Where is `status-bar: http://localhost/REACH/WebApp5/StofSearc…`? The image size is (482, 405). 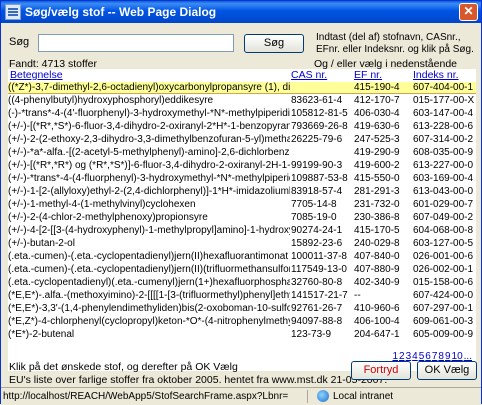
status-bar: http://localhost/REACH/WebApp5/StofSearc… is located at coordinates (241, 396).